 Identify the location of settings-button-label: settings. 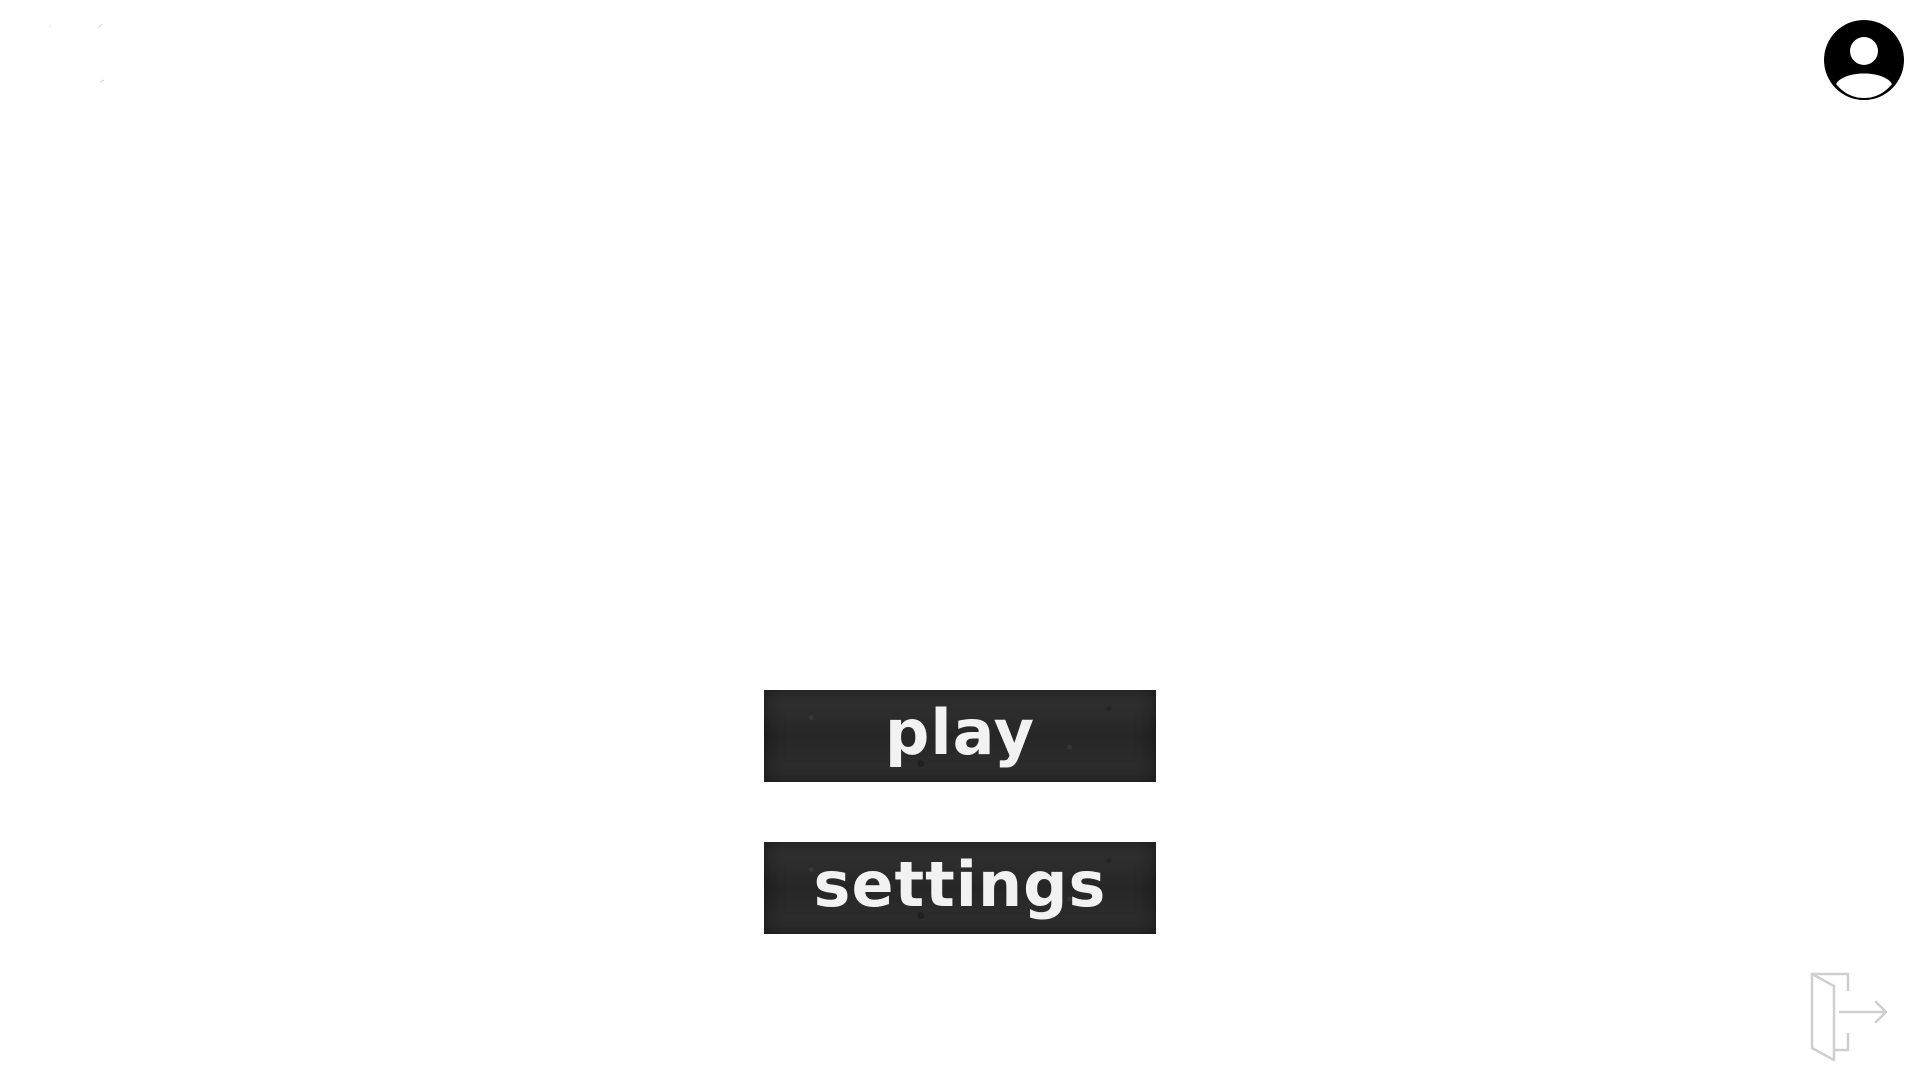
(960, 884).